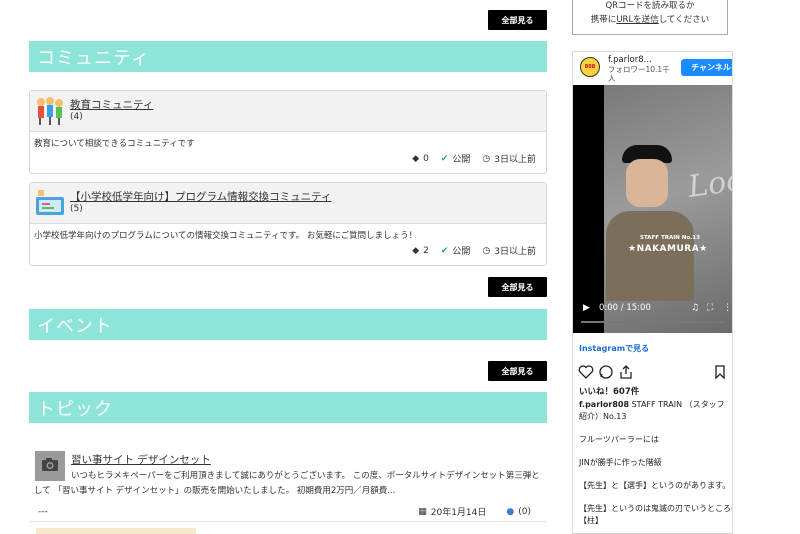 The width and height of the screenshot is (800, 534). I want to click on qr-instruction: QRコードを読み取るか, so click(650, 6).